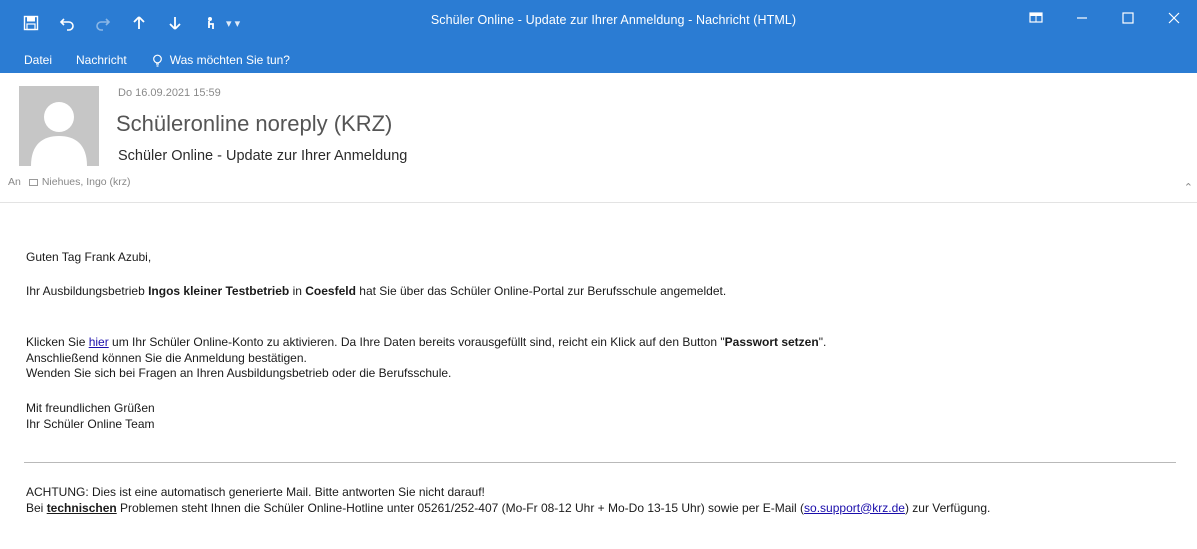 The width and height of the screenshot is (1197, 549). Describe the element at coordinates (32, 60) in the screenshot. I see `tab-datei: Datei` at that location.